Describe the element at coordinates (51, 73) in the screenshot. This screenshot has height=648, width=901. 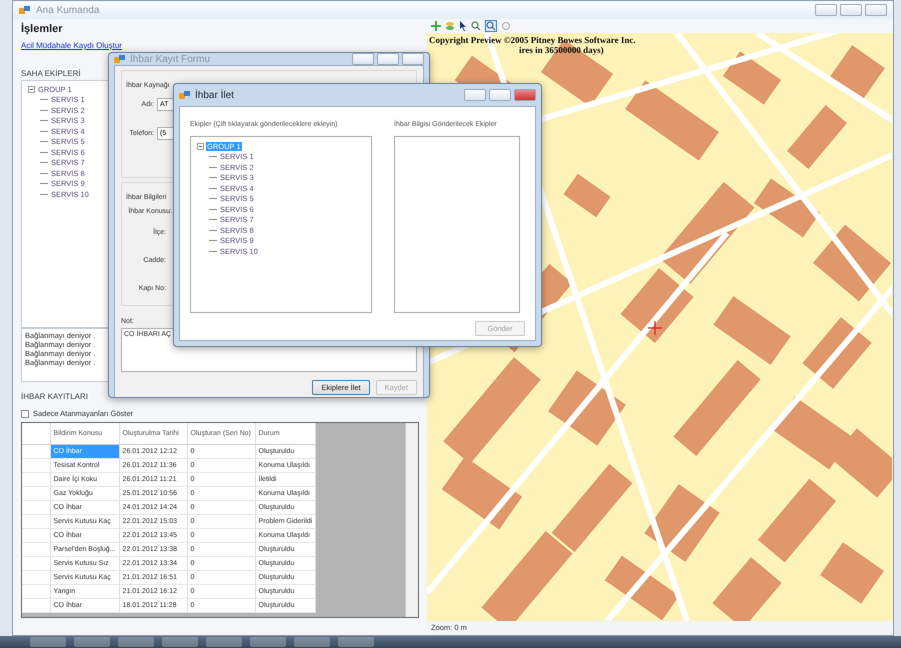
I see `teams-heading: SAHA EKİPLERİ` at that location.